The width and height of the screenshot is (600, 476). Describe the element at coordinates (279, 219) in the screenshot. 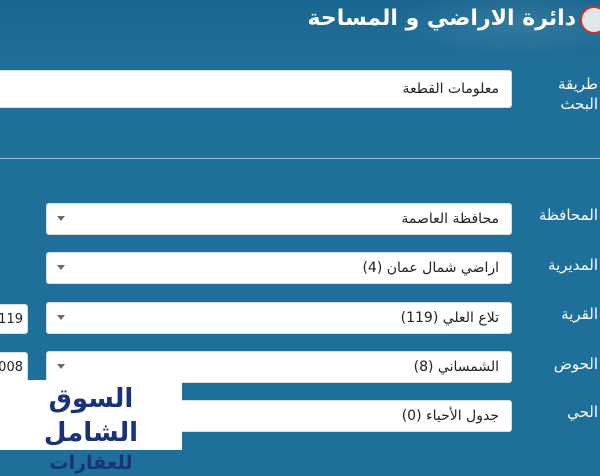

I see `governorate-select: محافظة العاصمة` at that location.